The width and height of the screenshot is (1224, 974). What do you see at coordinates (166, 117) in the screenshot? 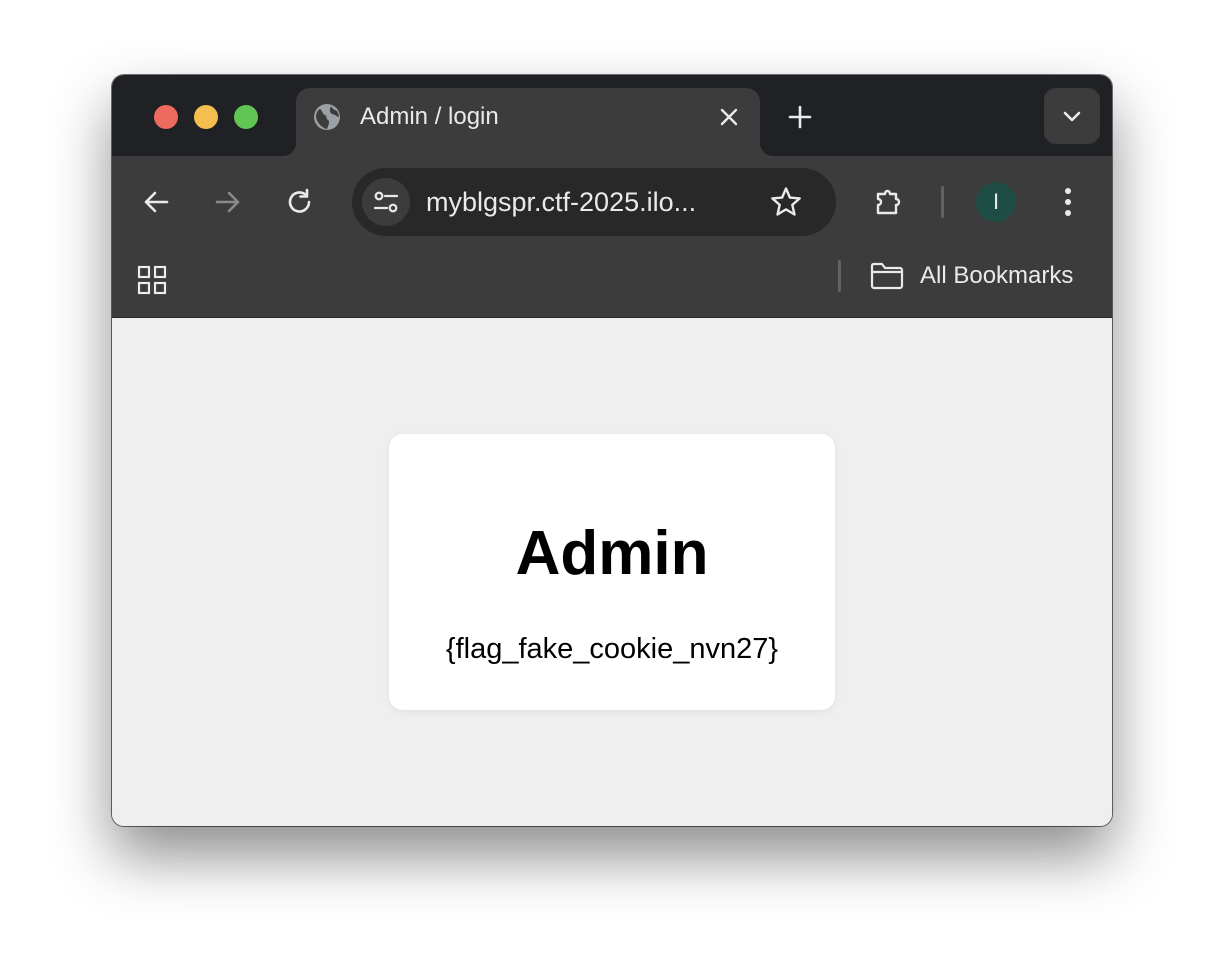
I see `close-window-button` at bounding box center [166, 117].